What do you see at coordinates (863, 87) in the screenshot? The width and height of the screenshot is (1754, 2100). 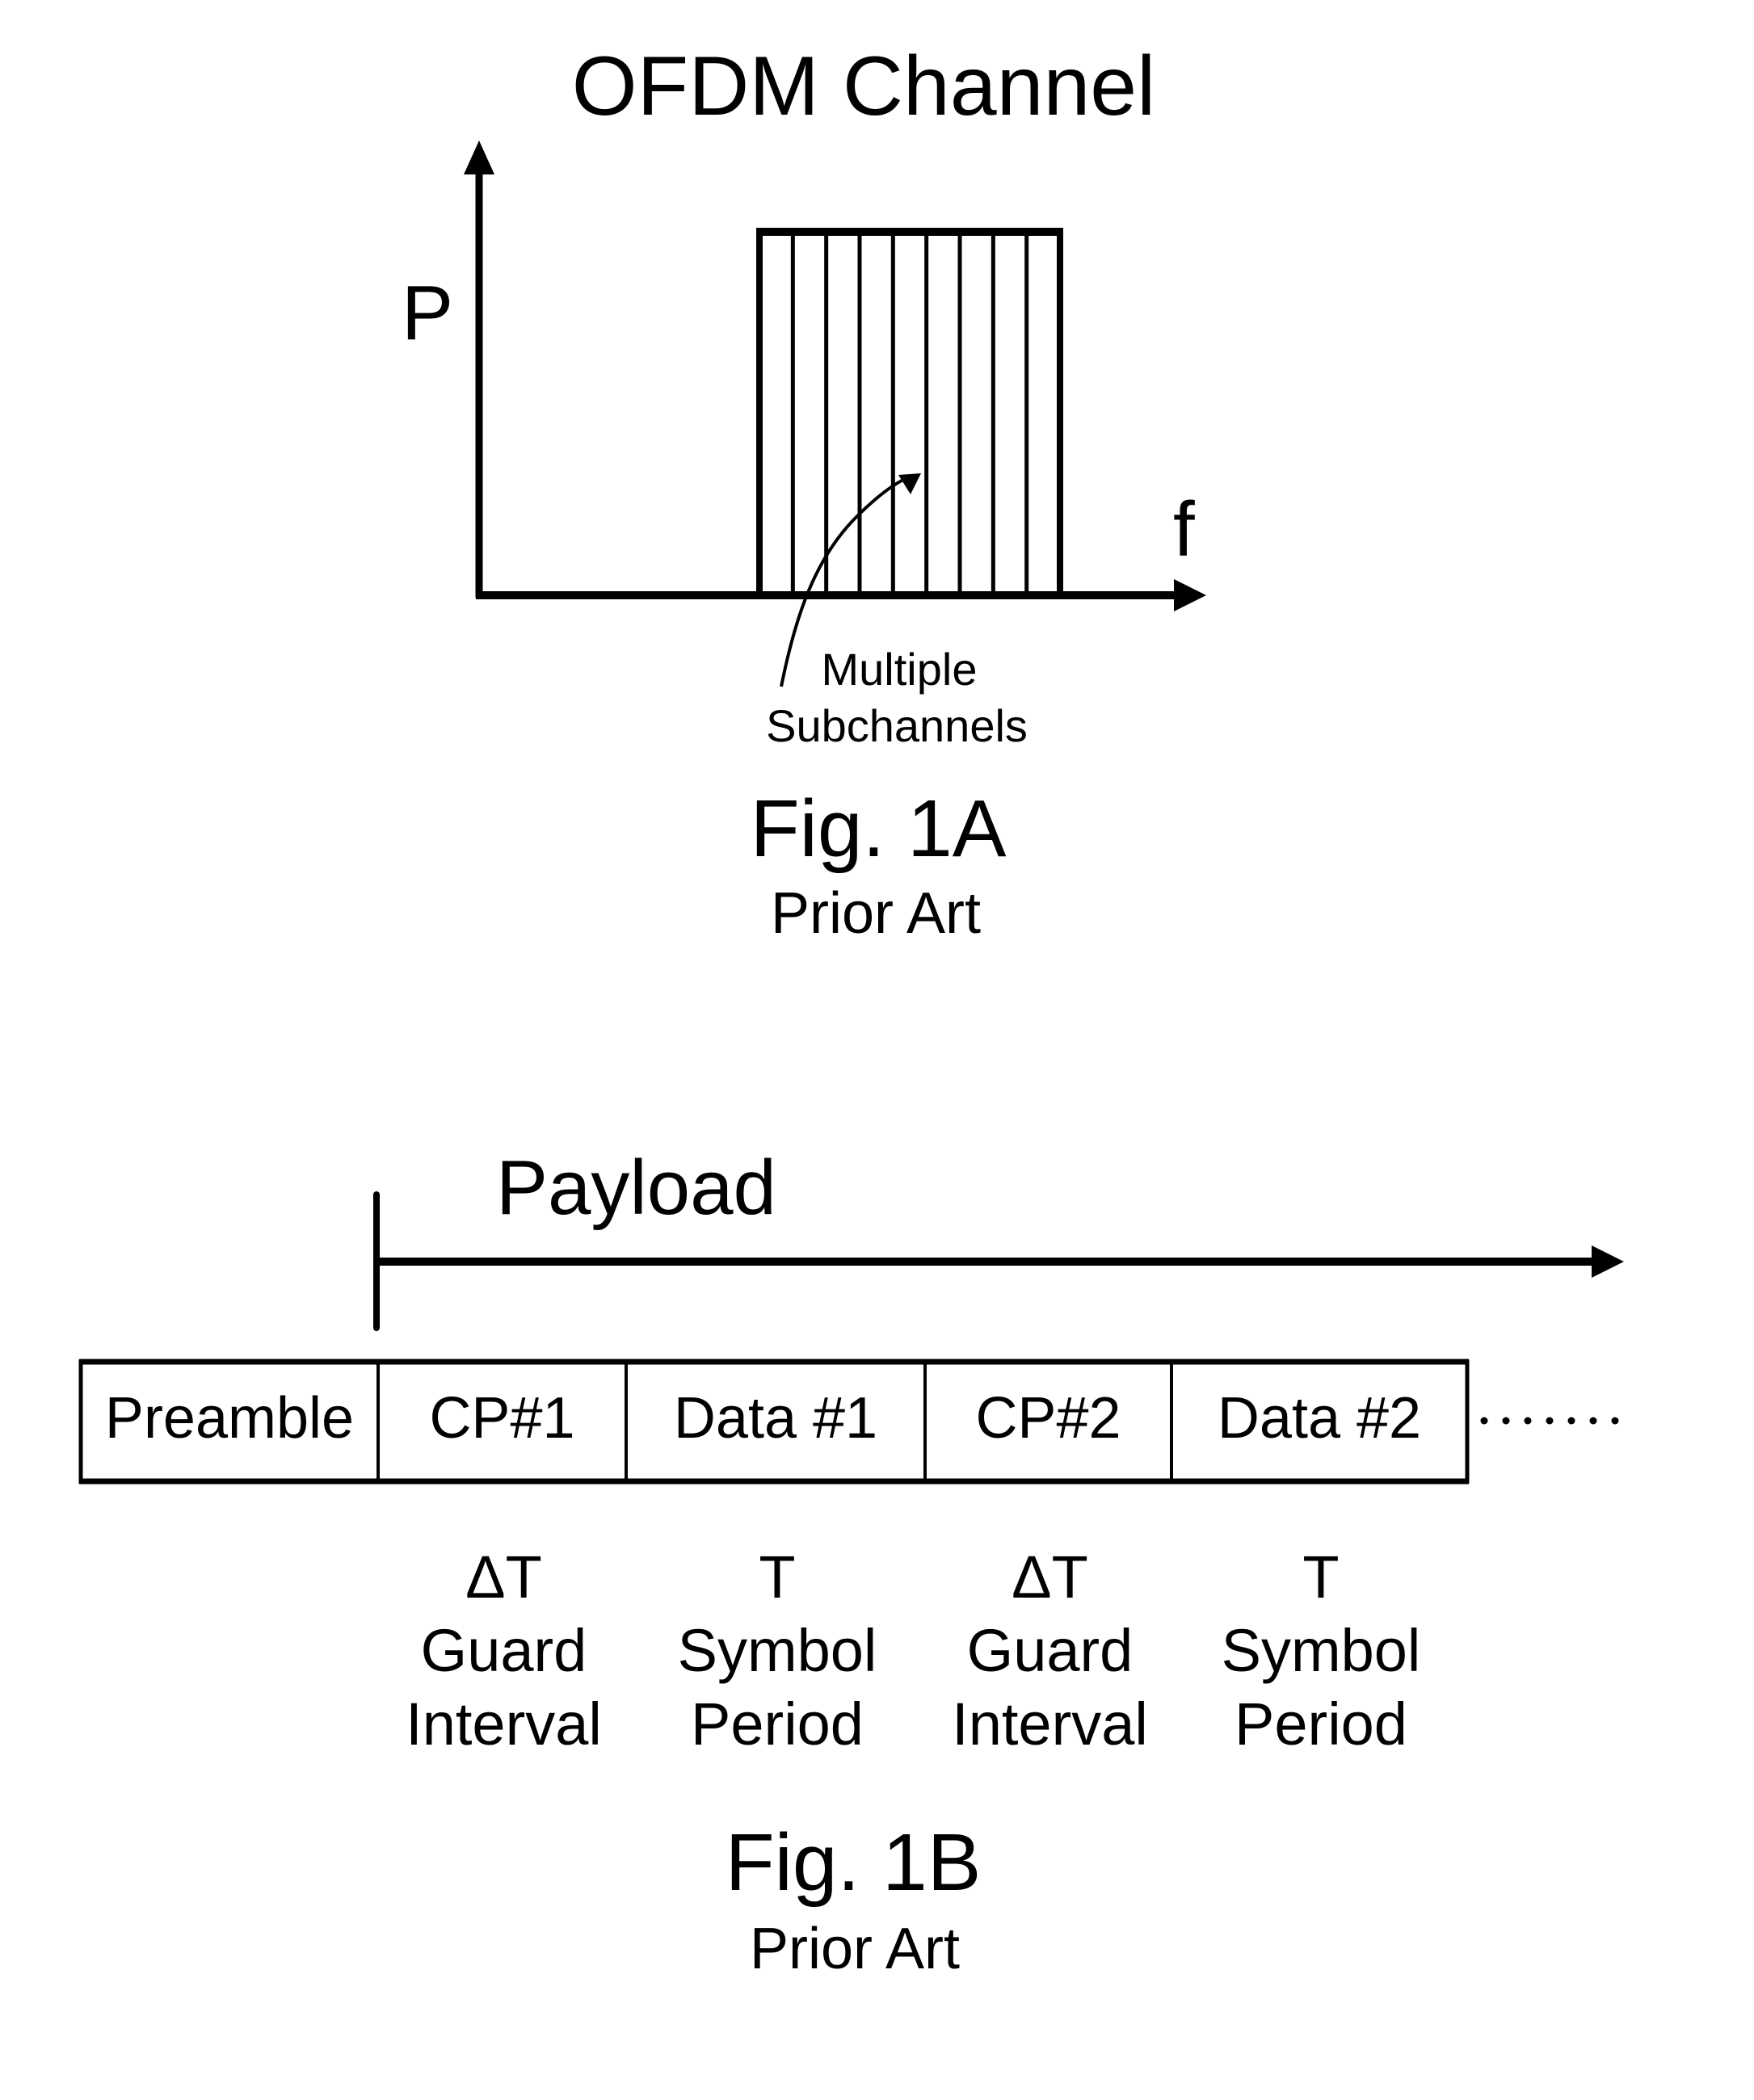 I see `figure-1a-title: OFDM Channel` at bounding box center [863, 87].